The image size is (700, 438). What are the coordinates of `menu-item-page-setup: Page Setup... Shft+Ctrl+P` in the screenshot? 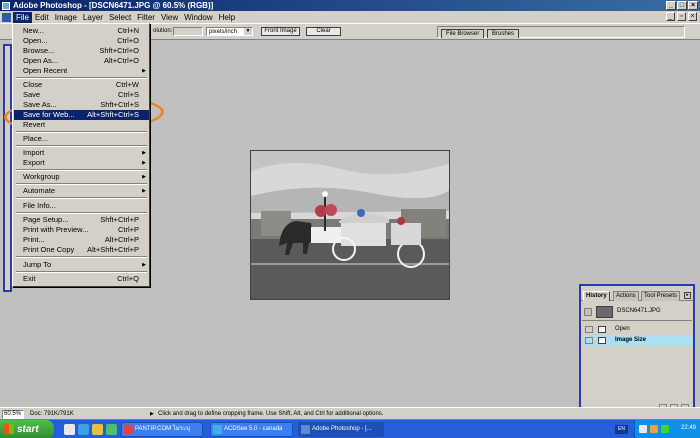 It's located at (81, 220).